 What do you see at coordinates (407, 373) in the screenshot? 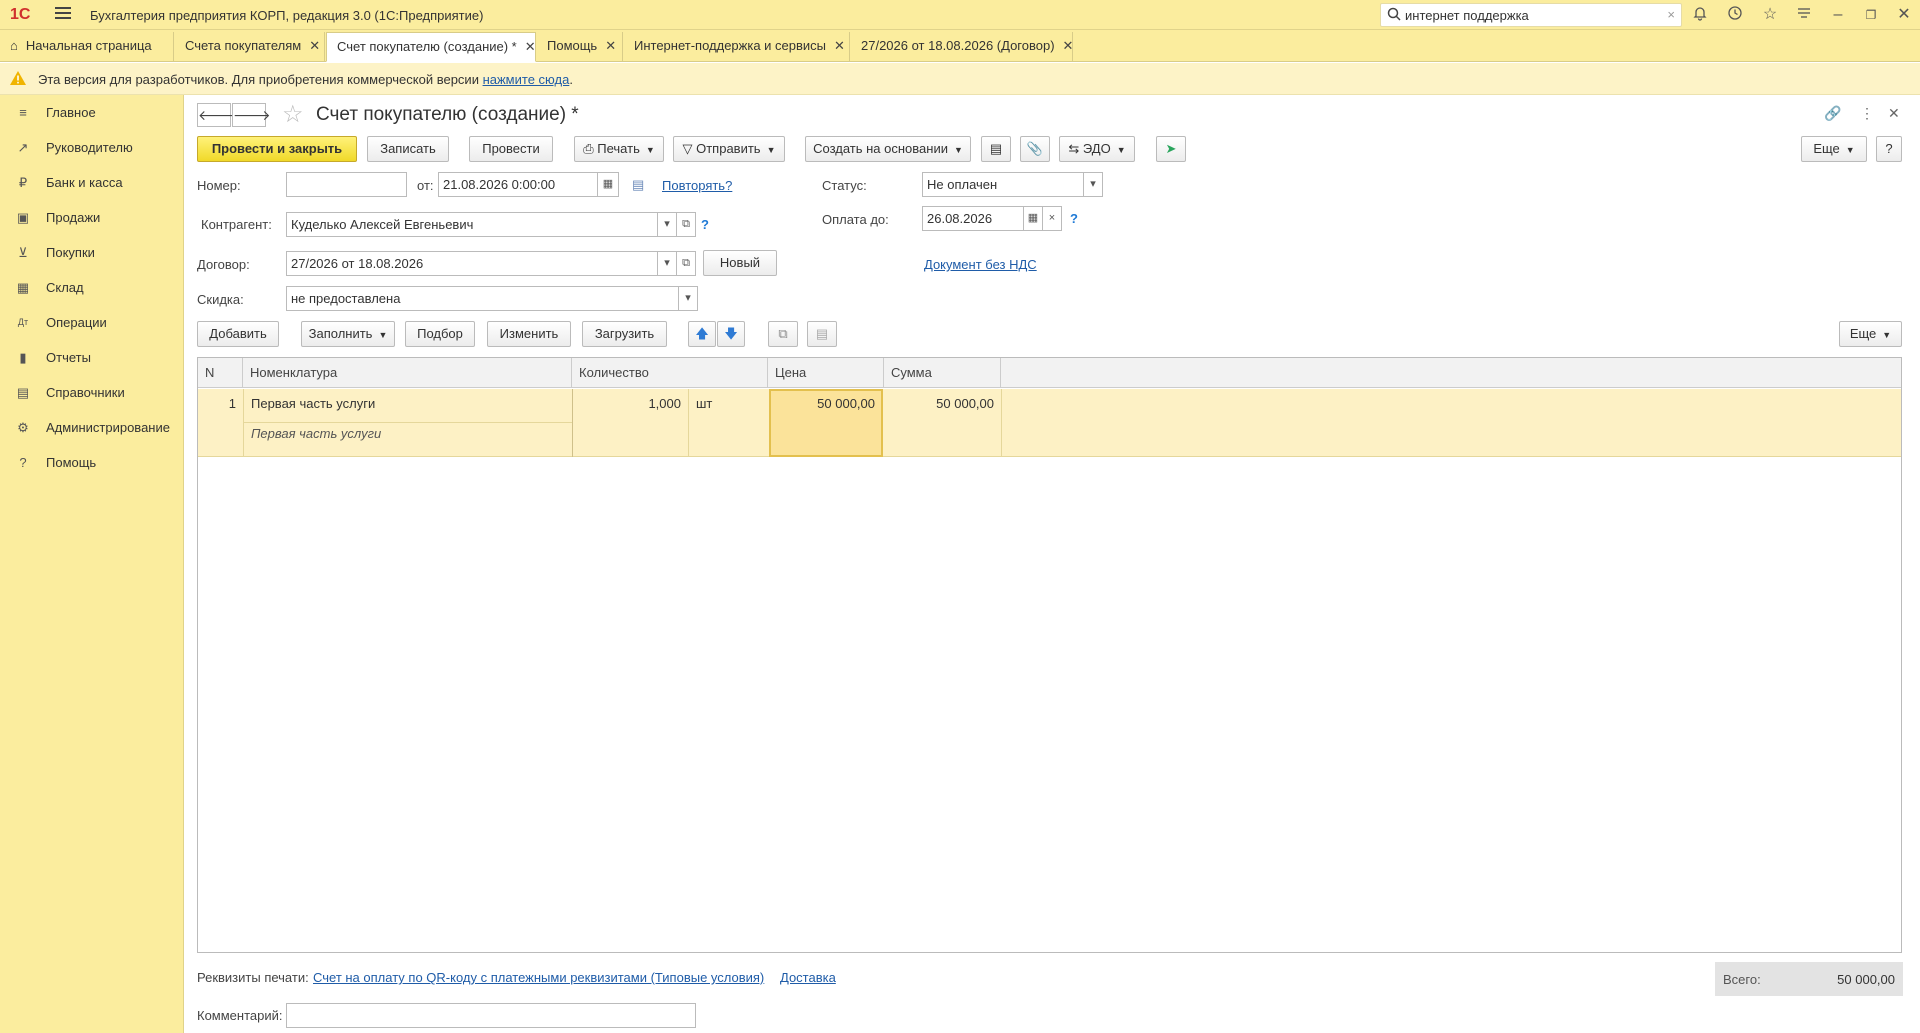
I see `column-header-item: Номенклатура` at bounding box center [407, 373].